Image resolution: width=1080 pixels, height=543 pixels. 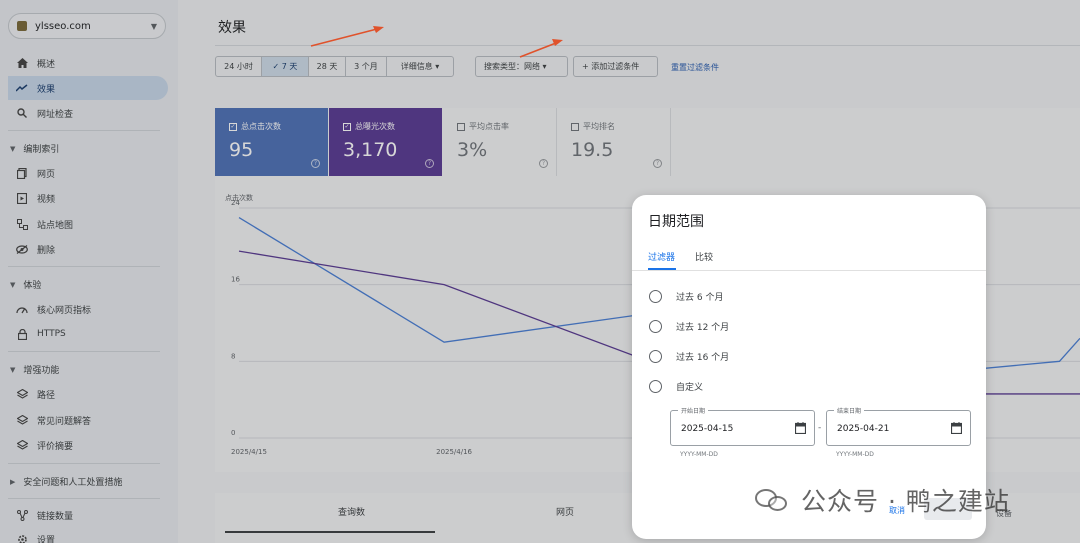 What do you see at coordinates (385, 142) in the screenshot?
I see `metric-card-impressions: ✓ 总曝光次数 3,170 ?` at bounding box center [385, 142].